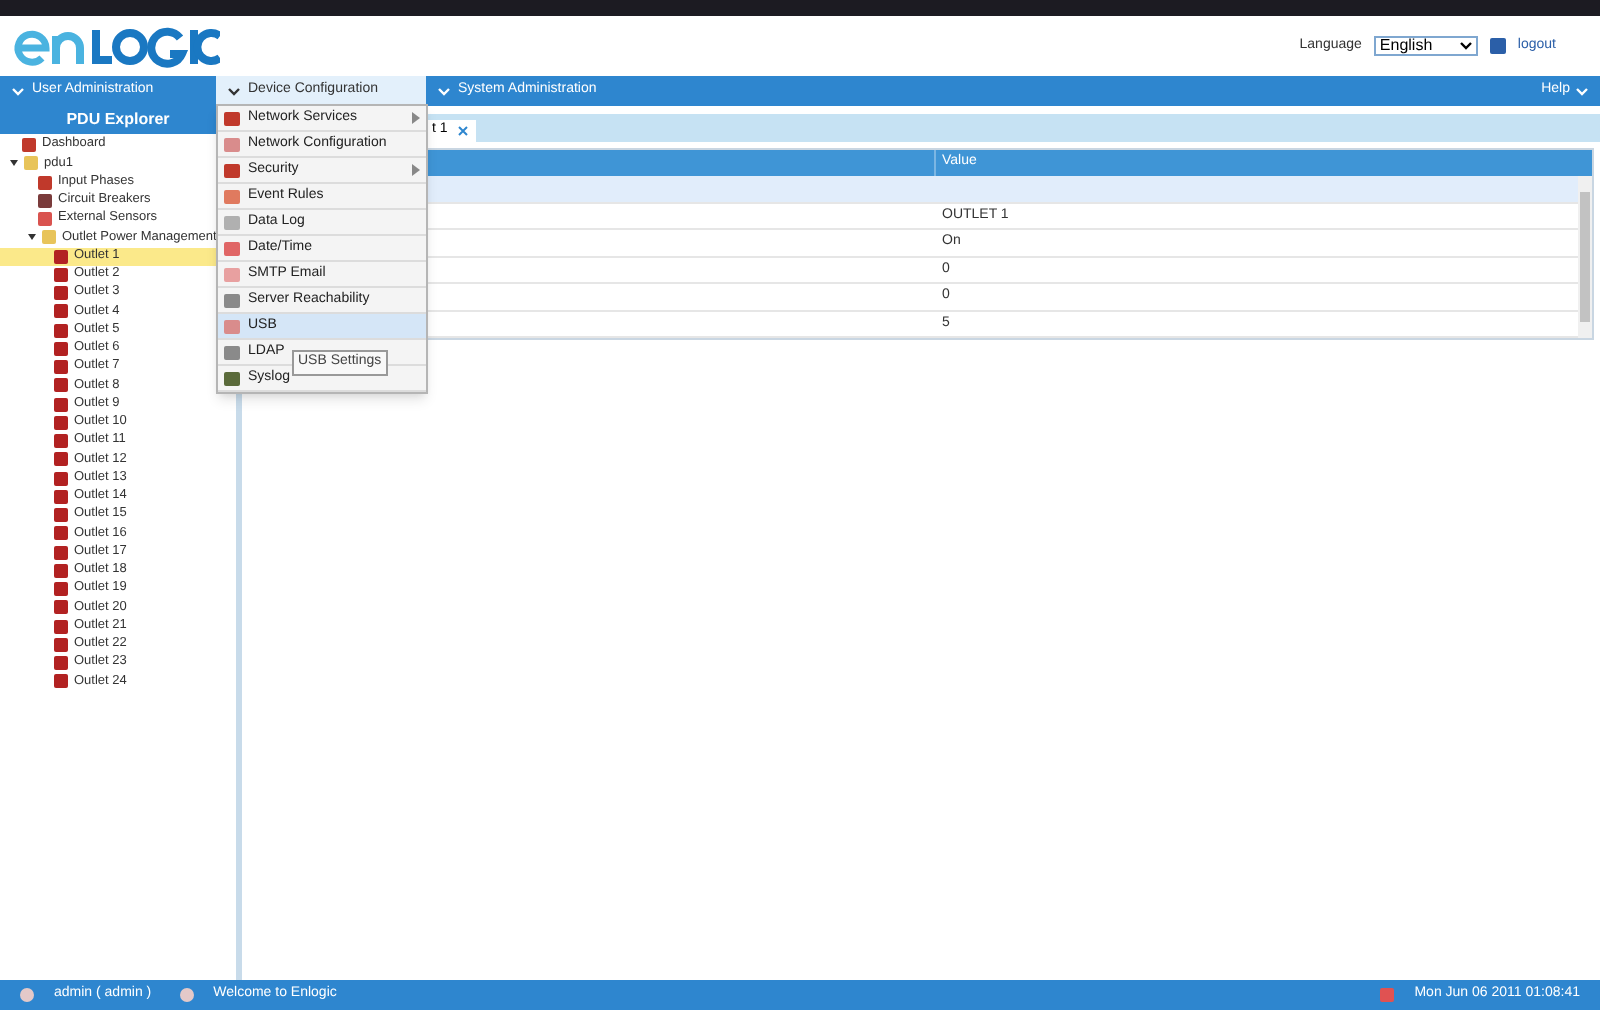 This screenshot has width=1600, height=1010. What do you see at coordinates (1425, 46) in the screenshot?
I see `language-select: English` at bounding box center [1425, 46].